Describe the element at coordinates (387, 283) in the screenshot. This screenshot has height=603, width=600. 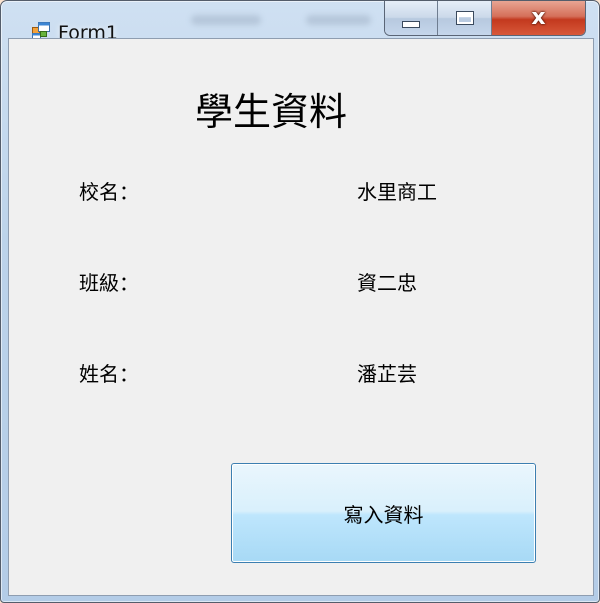
I see `class-value: 資二忠` at that location.